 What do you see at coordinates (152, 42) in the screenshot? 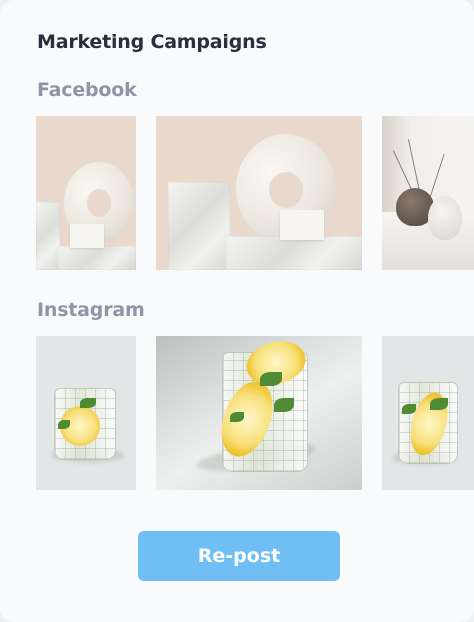
I see `card-title: Marketing Campaigns` at bounding box center [152, 42].